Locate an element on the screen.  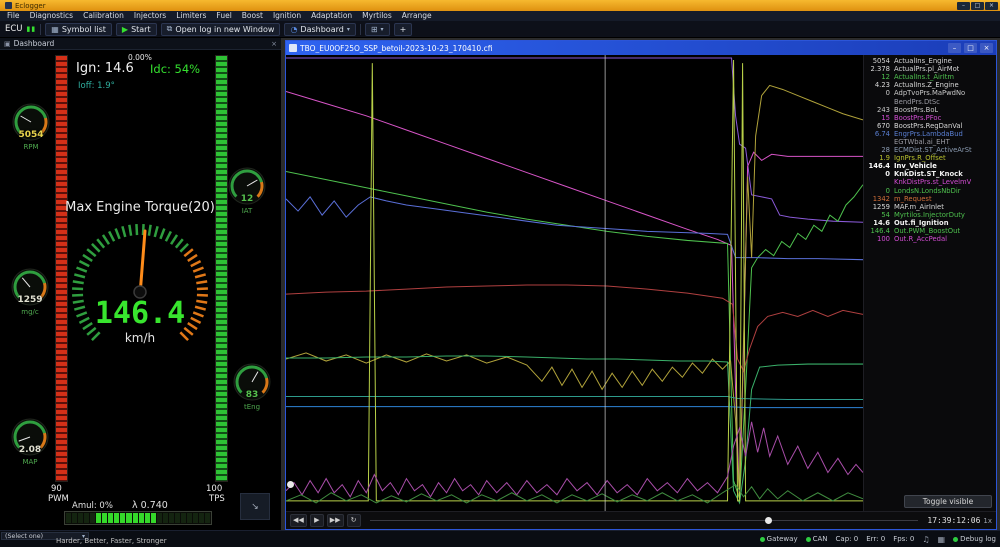
log-minimize-icon: – is located at coordinates (954, 48).